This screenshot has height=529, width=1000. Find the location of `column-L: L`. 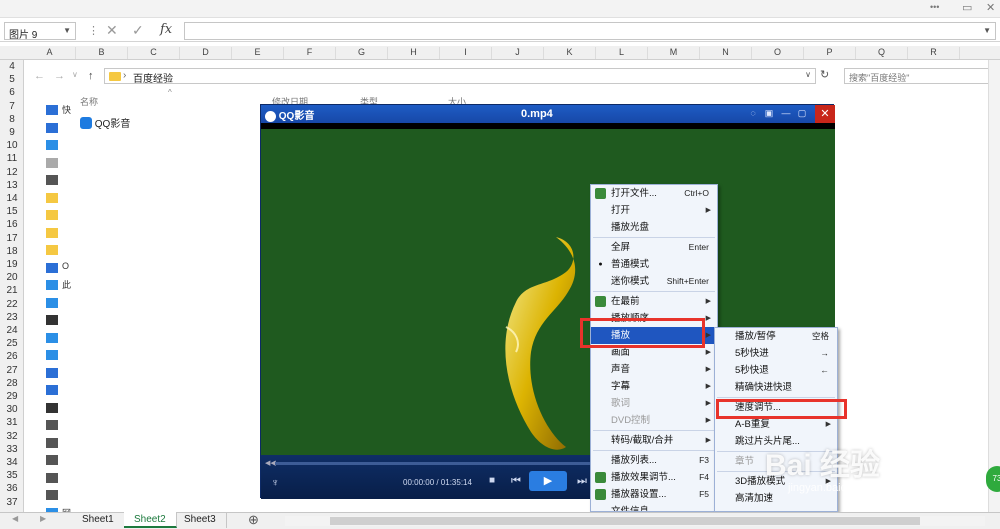

column-L: L is located at coordinates (622, 53).